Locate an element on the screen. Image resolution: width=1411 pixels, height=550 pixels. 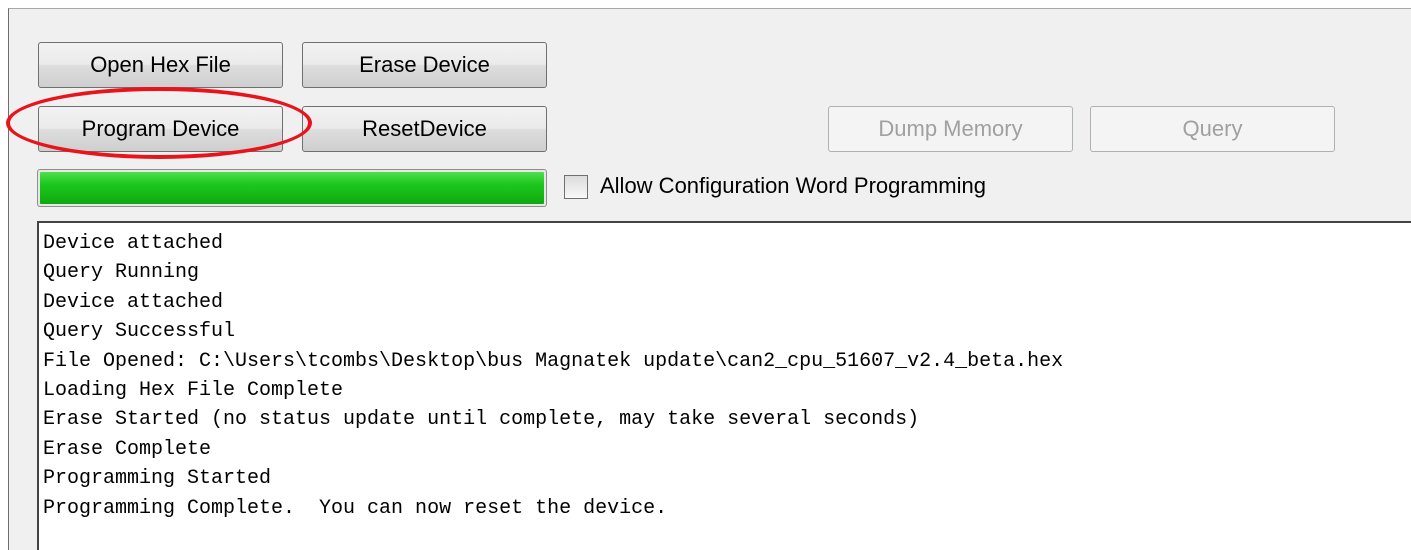
log-line: Erase Complete is located at coordinates (127, 449).